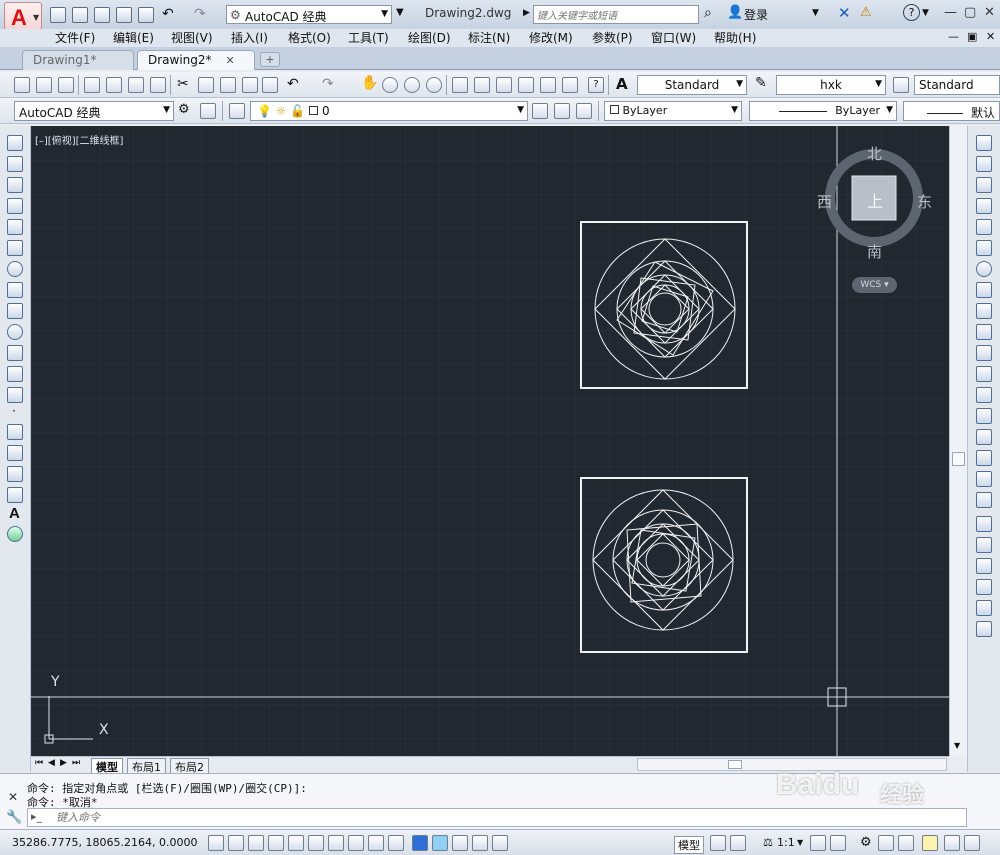 This screenshot has width=1000, height=855. I want to click on gradient-icon, so click(15, 453).